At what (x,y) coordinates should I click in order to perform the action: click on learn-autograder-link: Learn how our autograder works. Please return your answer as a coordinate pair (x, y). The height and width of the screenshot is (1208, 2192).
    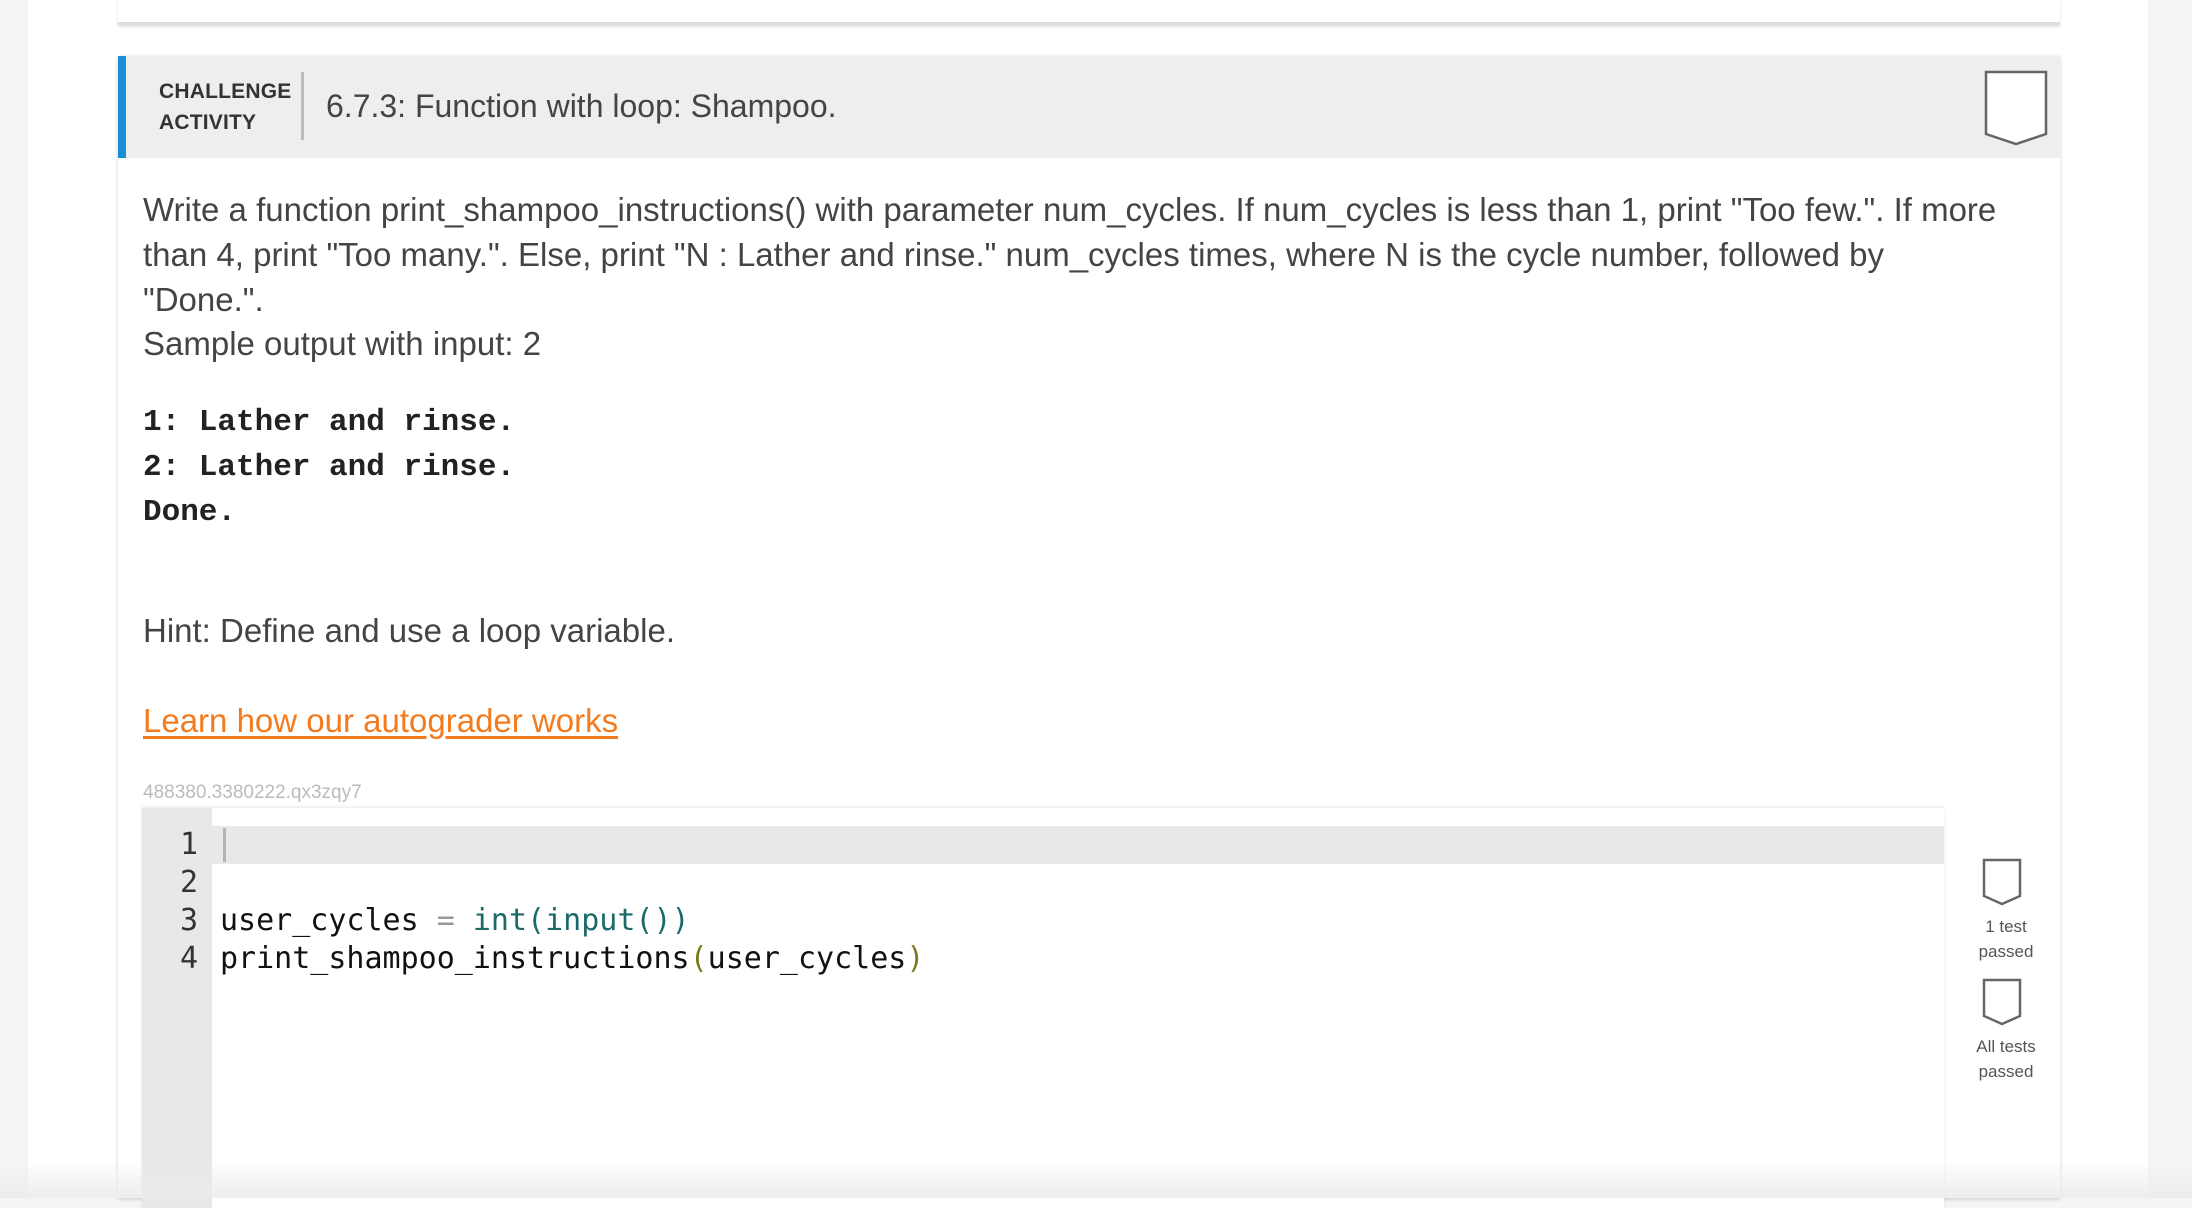
    Looking at the image, I should click on (380, 721).